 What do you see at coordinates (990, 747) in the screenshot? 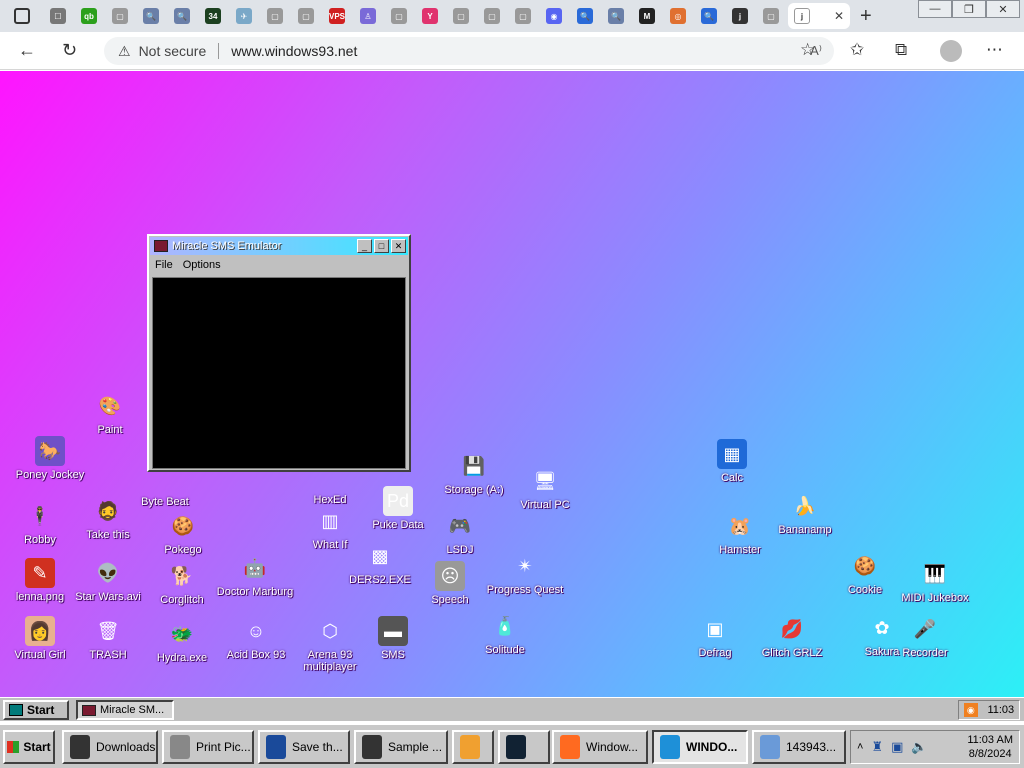
I see `system-clock: 11:03 AM 8/8/2024` at bounding box center [990, 747].